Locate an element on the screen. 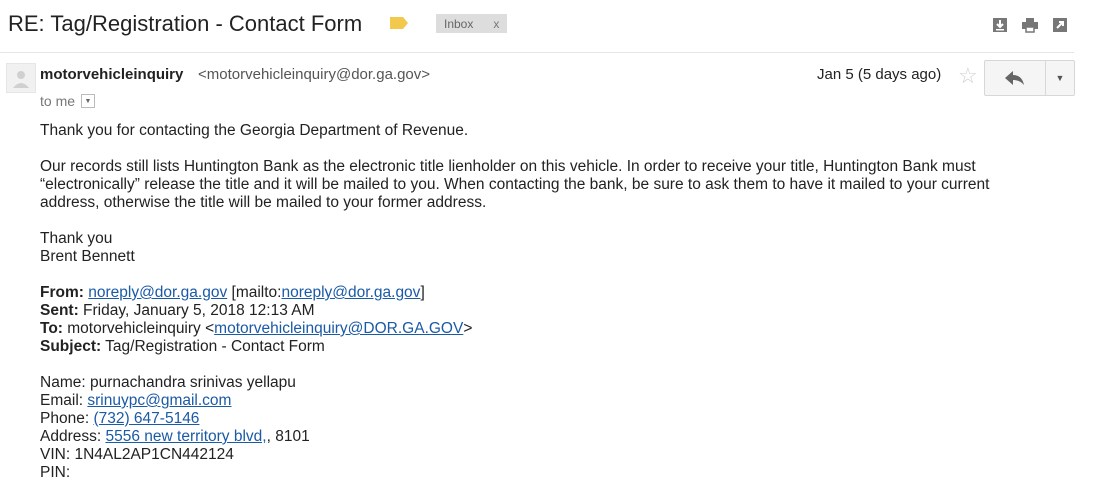 The image size is (1095, 482). sent-label: Sent: is located at coordinates (59, 310).